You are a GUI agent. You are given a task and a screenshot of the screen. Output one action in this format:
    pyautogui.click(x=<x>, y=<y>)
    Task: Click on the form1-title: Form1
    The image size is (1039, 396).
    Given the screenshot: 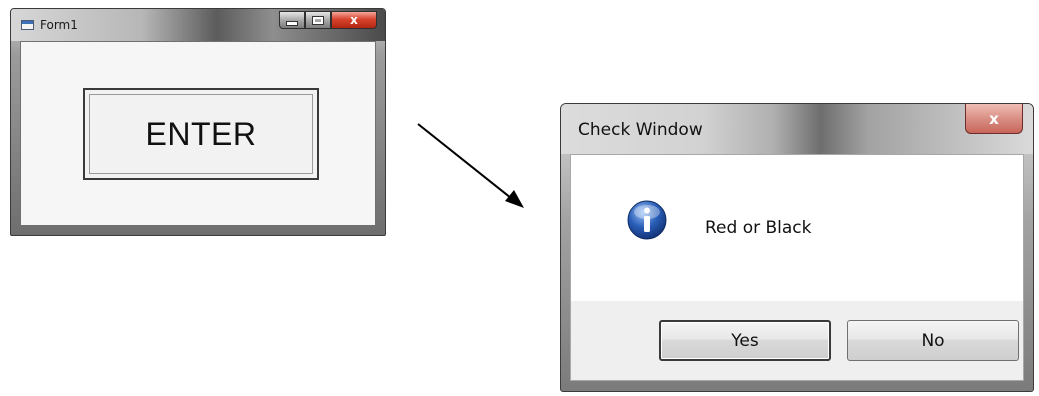 What is the action you would take?
    pyautogui.click(x=59, y=25)
    